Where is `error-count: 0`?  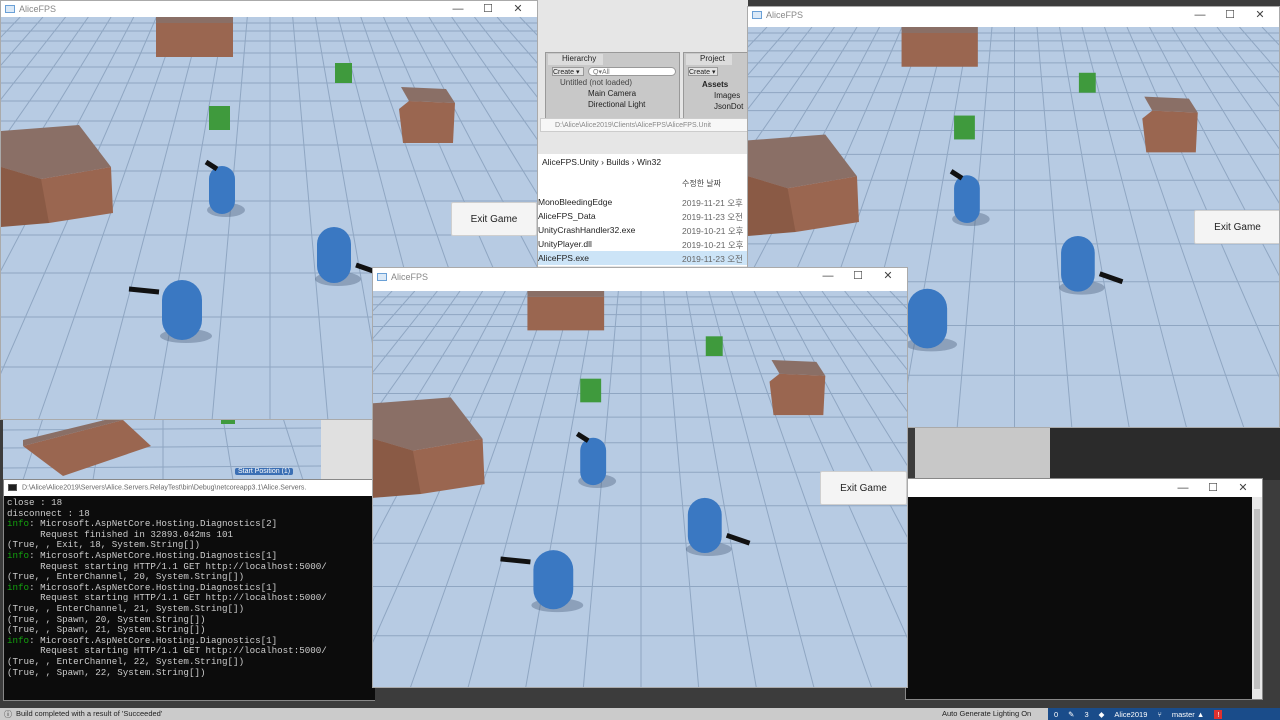
error-count: 0 is located at coordinates (1056, 714).